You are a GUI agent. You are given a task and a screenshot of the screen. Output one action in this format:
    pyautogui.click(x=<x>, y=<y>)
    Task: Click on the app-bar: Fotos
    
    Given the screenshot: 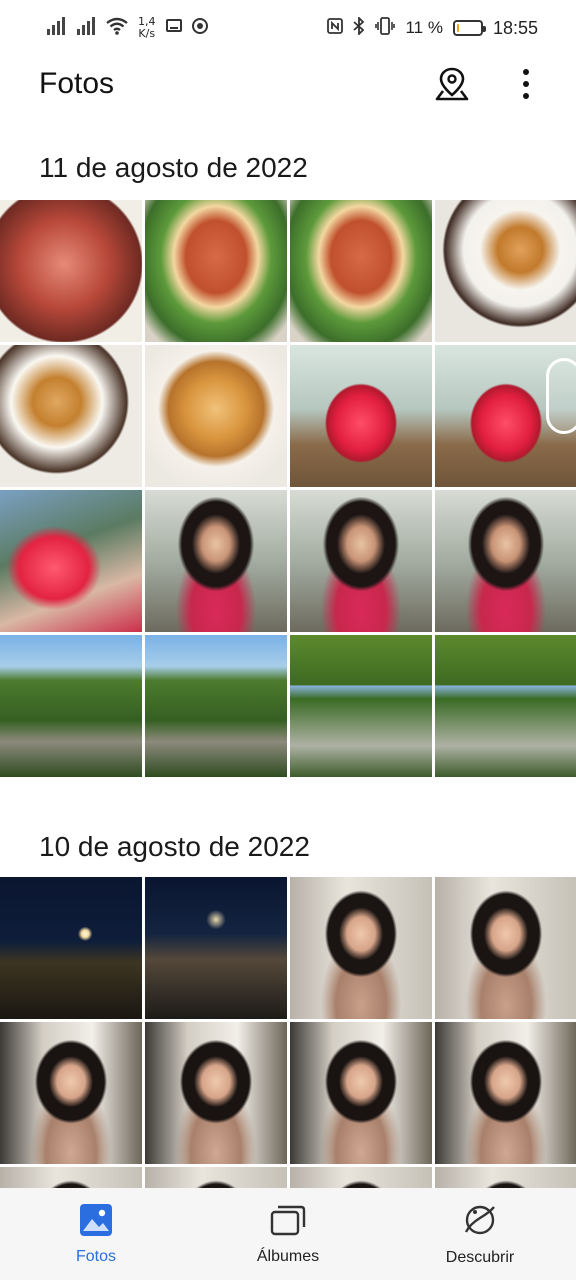 What is the action you would take?
    pyautogui.click(x=288, y=84)
    